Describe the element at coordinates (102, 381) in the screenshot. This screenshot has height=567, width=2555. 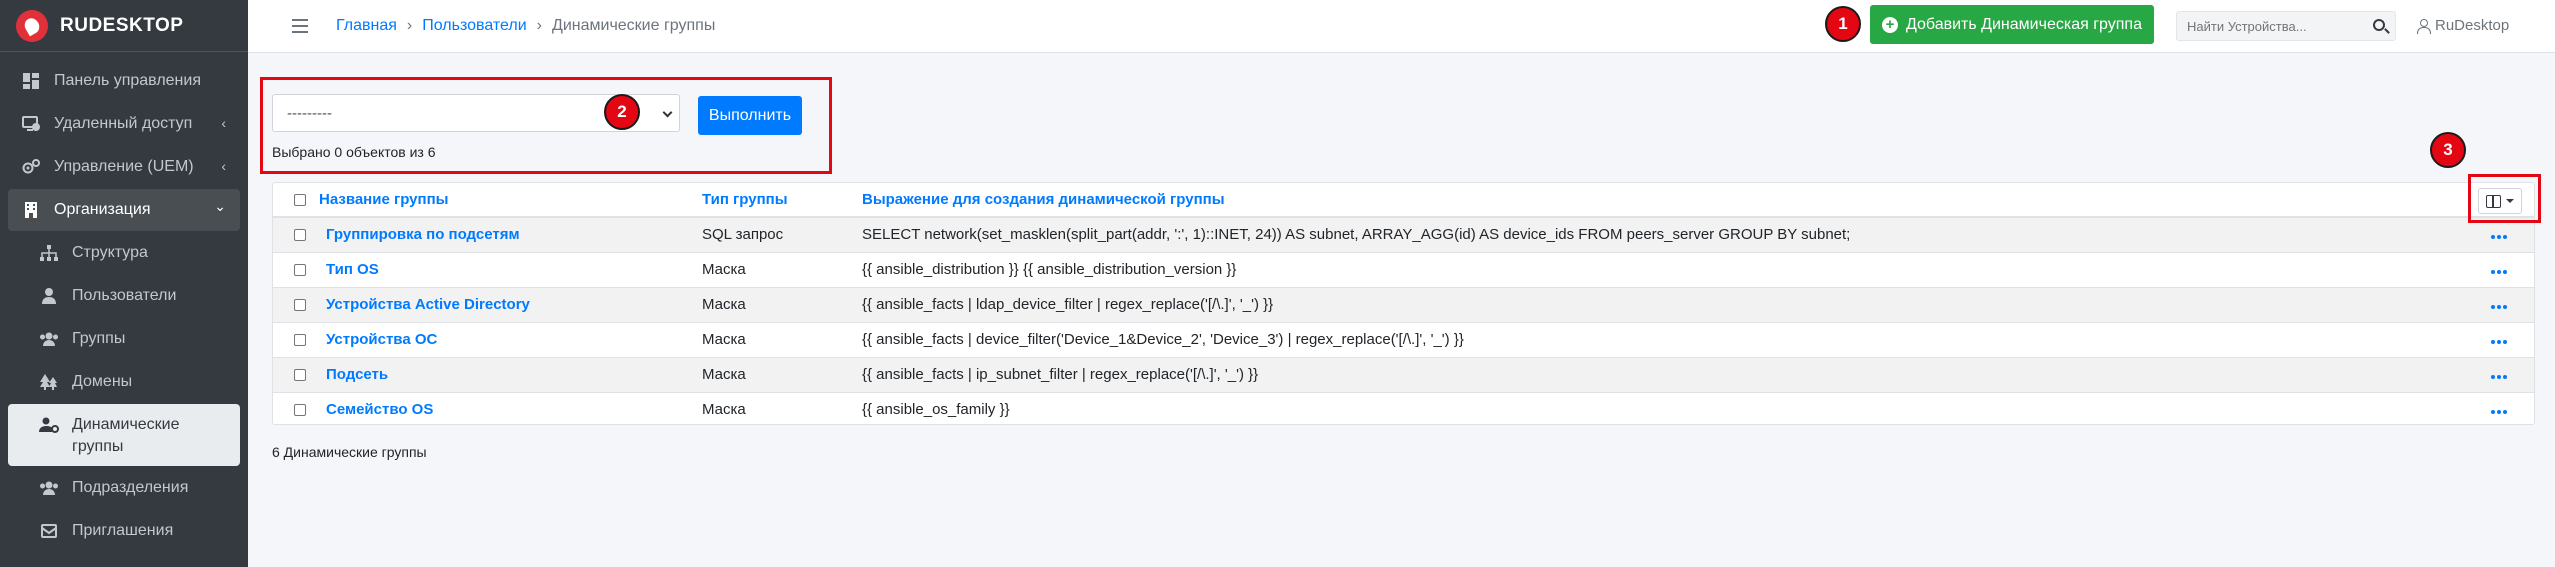
I see `sidebar-item-label: Домены` at that location.